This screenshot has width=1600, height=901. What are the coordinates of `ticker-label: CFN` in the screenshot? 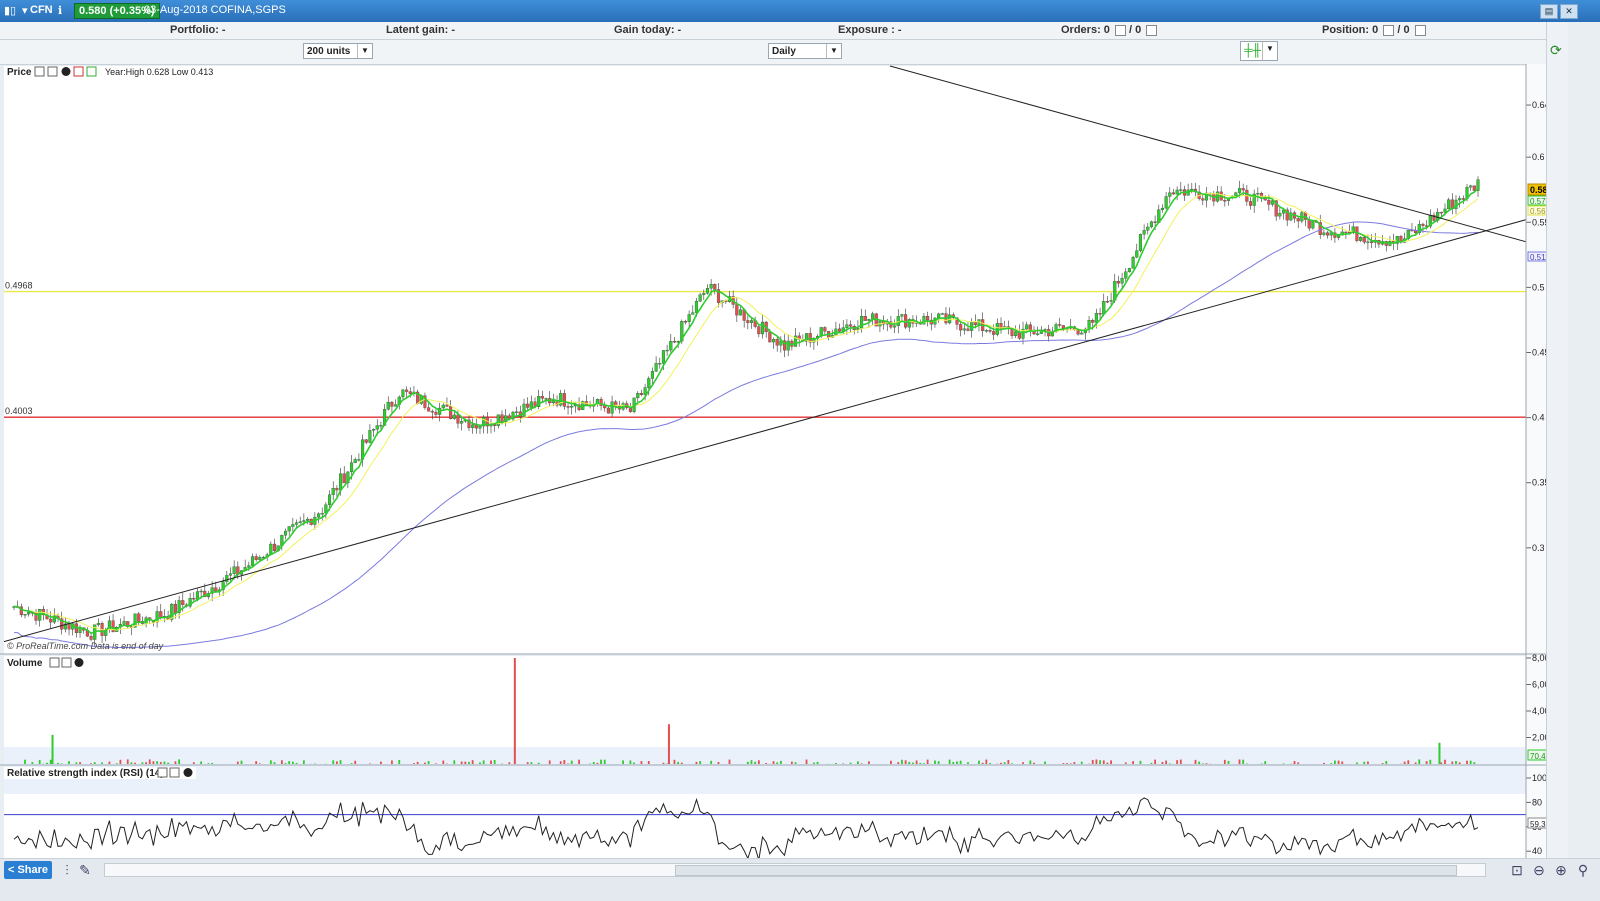 It's located at (41, 10).